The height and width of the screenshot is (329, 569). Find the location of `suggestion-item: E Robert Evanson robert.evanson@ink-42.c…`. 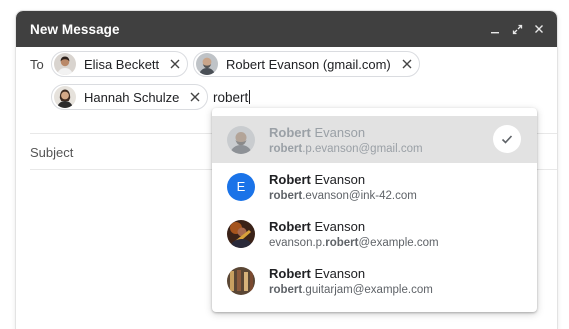

suggestion-item: E Robert Evanson robert.evanson@ink-42.c… is located at coordinates (374, 186).